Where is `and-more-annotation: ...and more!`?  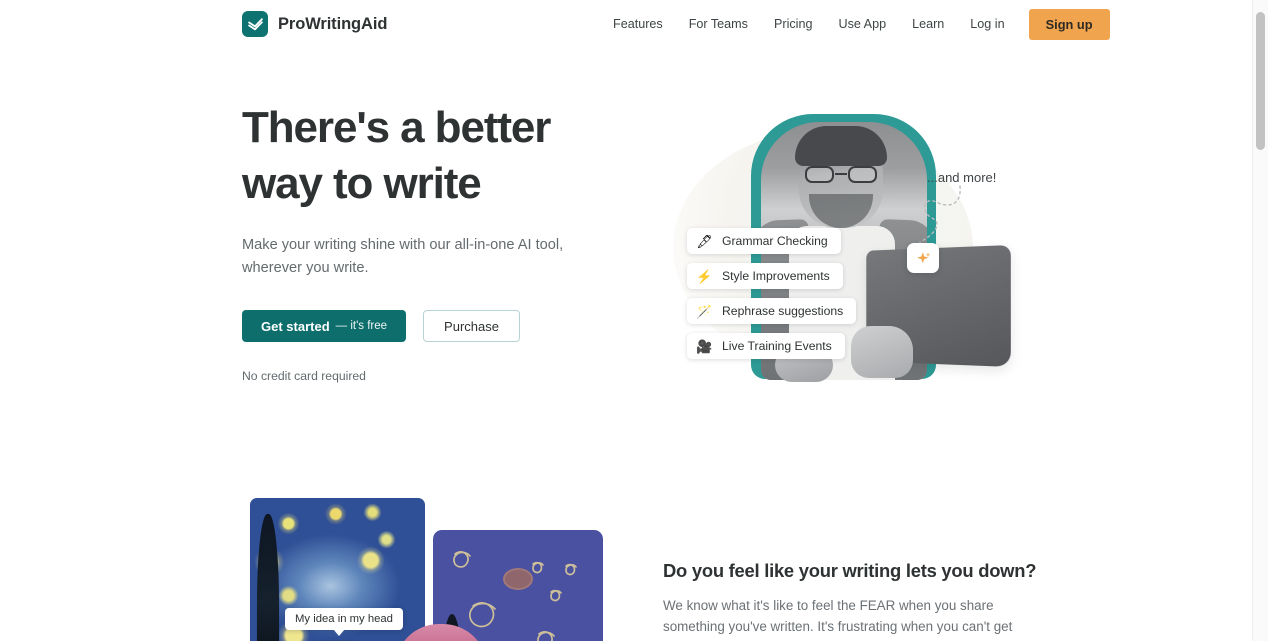
and-more-annotation: ...and more! is located at coordinates (962, 177).